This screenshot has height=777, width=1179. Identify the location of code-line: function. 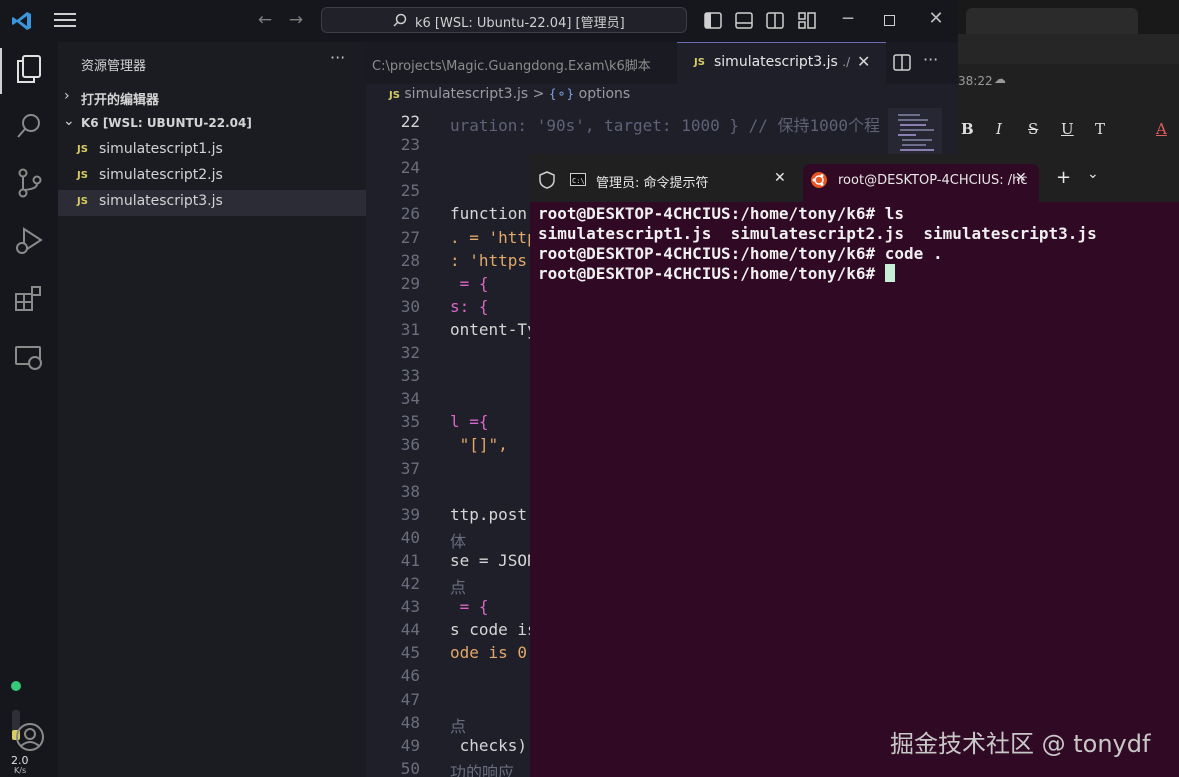
(489, 214).